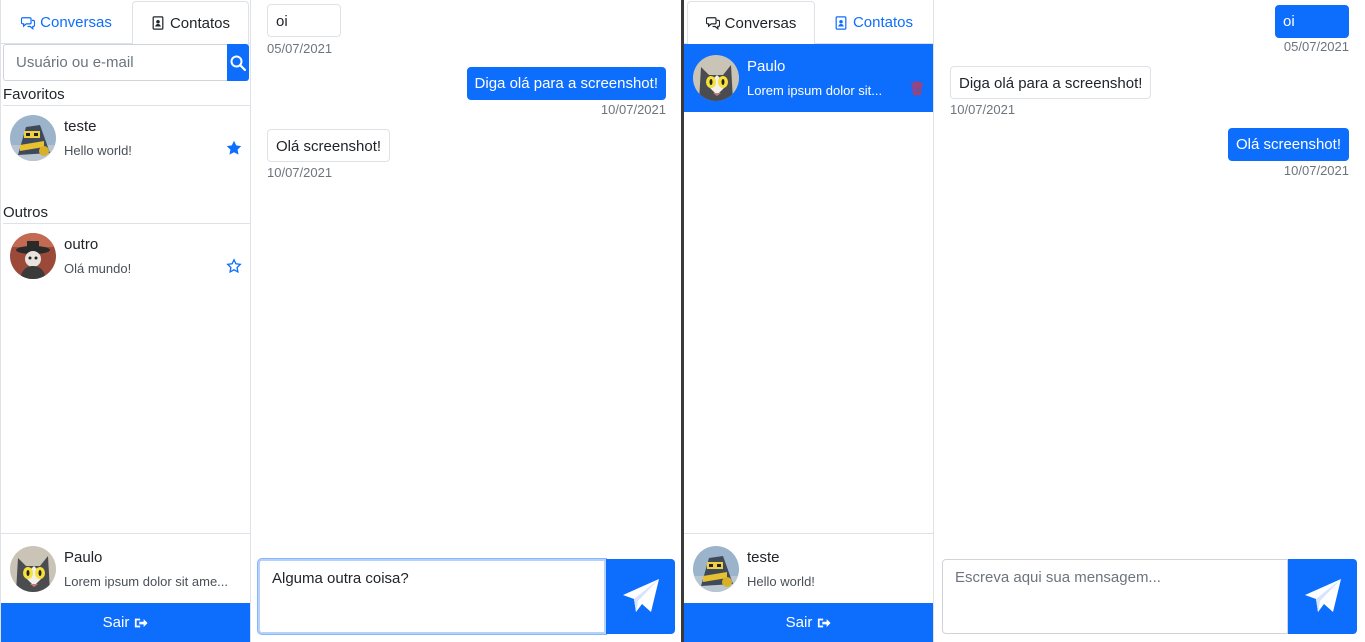 The width and height of the screenshot is (1365, 642). I want to click on current-user-info: teste Hello world!, so click(840, 569).